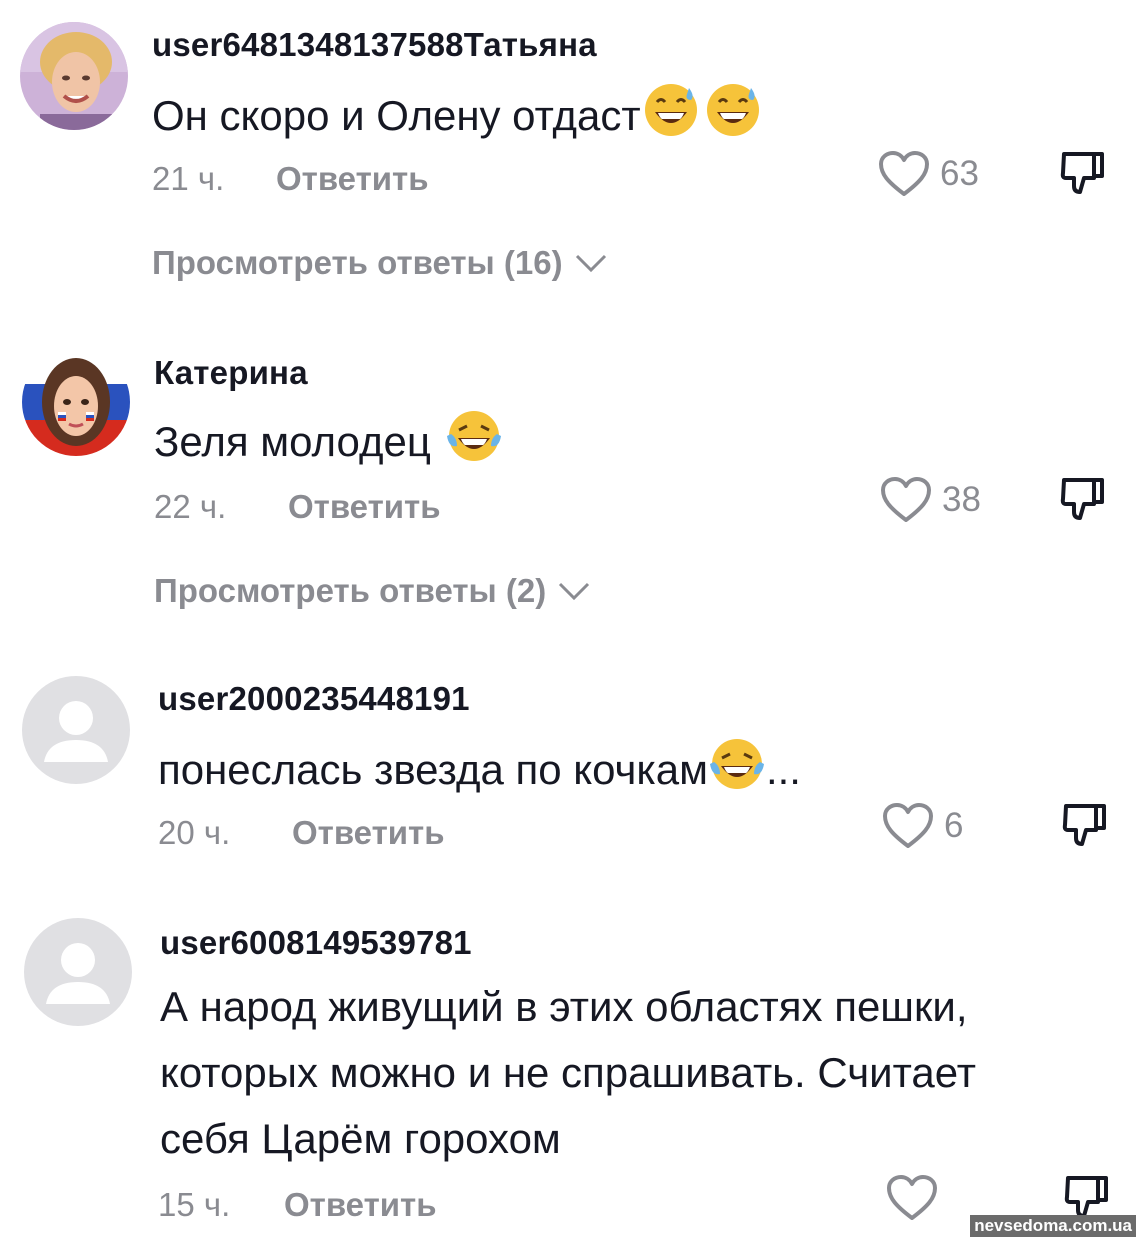  I want to click on comment-timestamp: 15 ч., so click(194, 1204).